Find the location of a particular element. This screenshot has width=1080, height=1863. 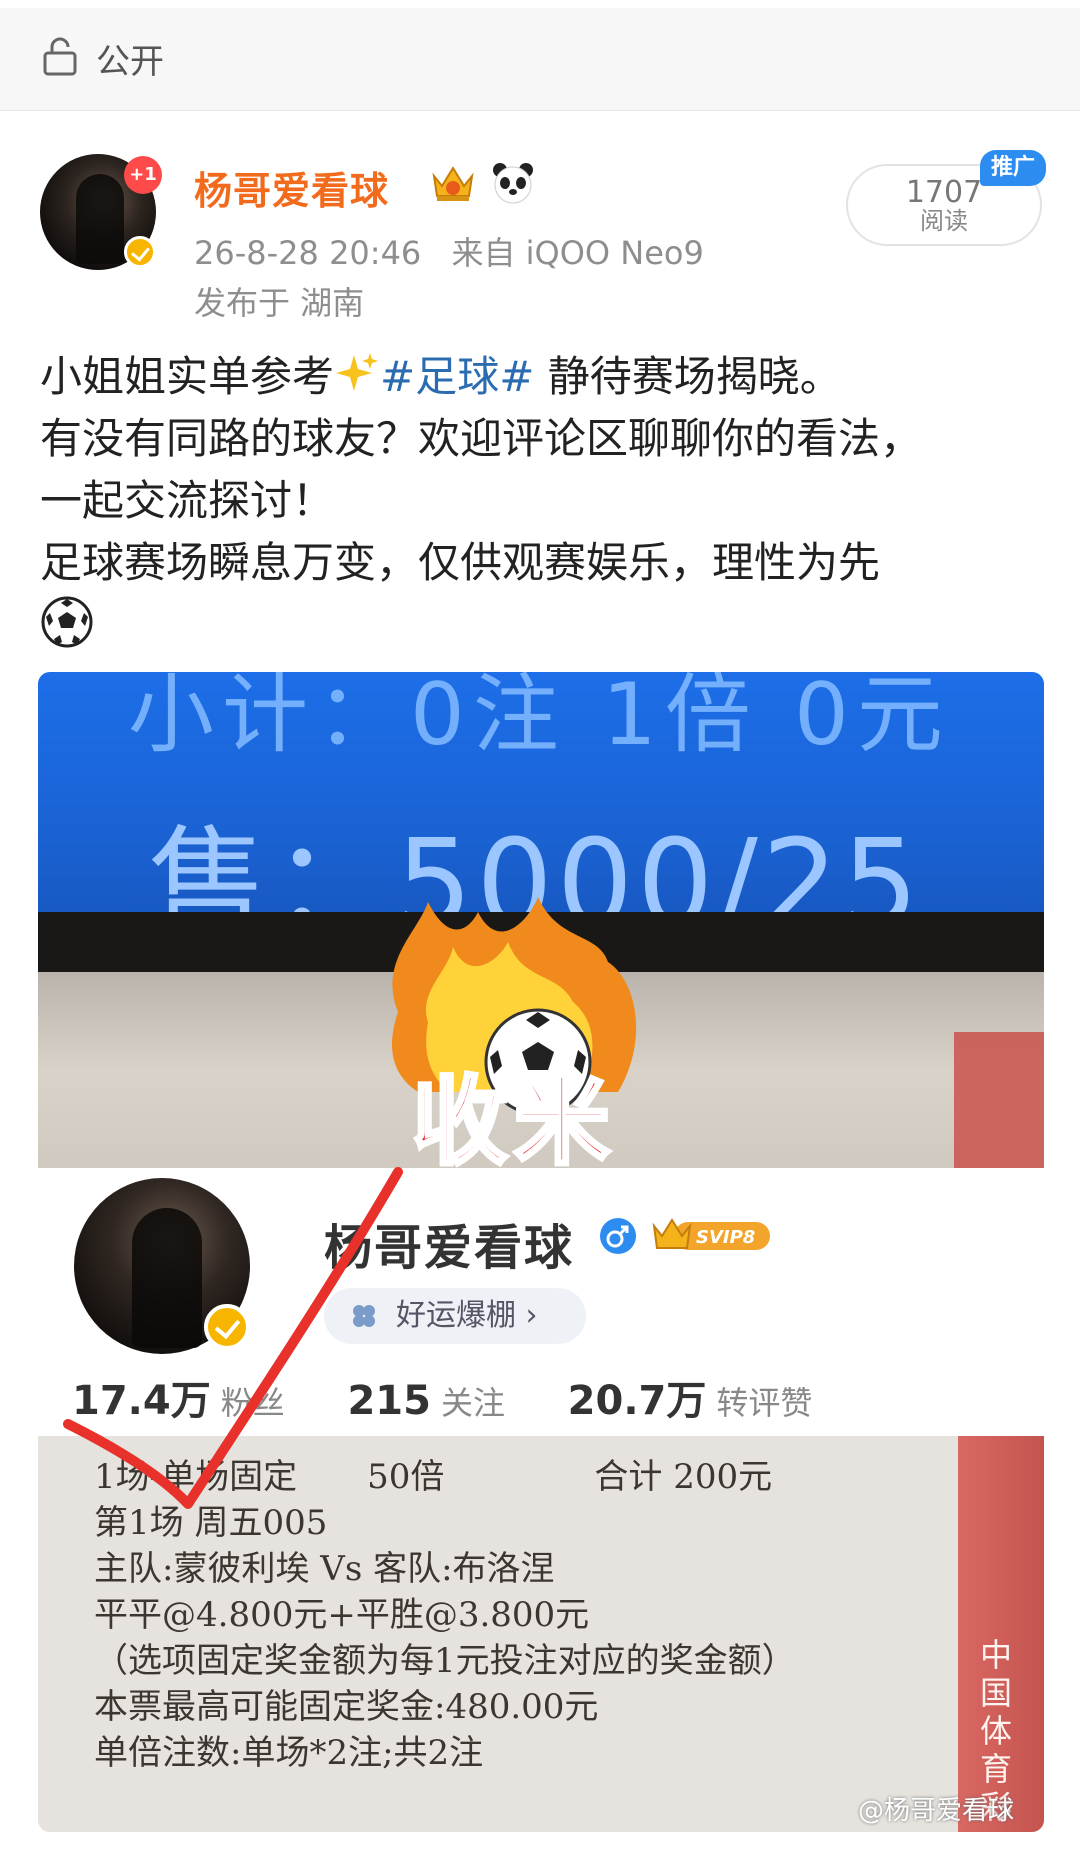

author-name: 杨哥爱看球 is located at coordinates (291, 187).